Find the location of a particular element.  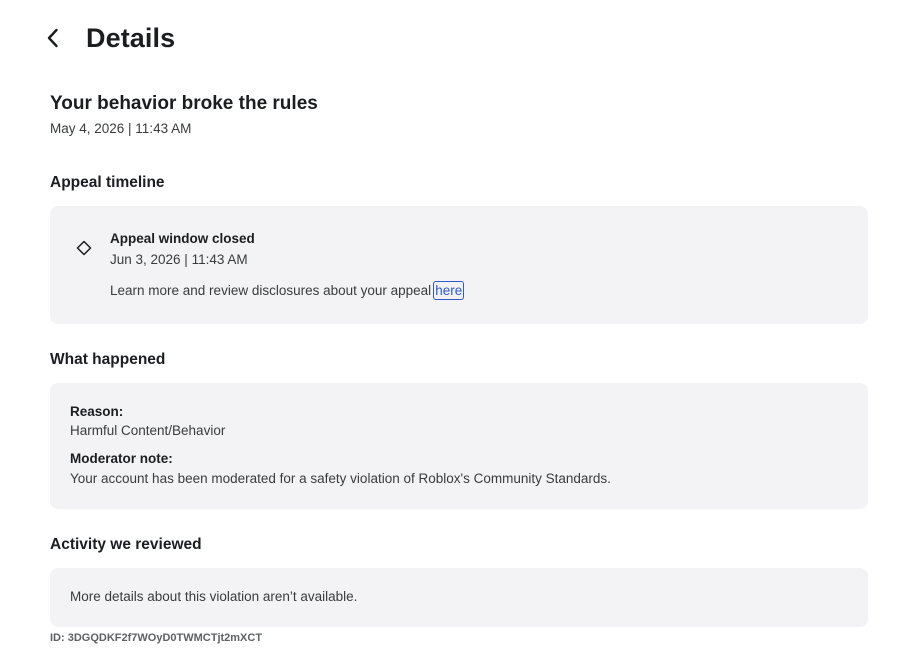

violation-id: ID: 3DGQDKF2f7WOyD0TWMCTjt2mXCT is located at coordinates (156, 638).